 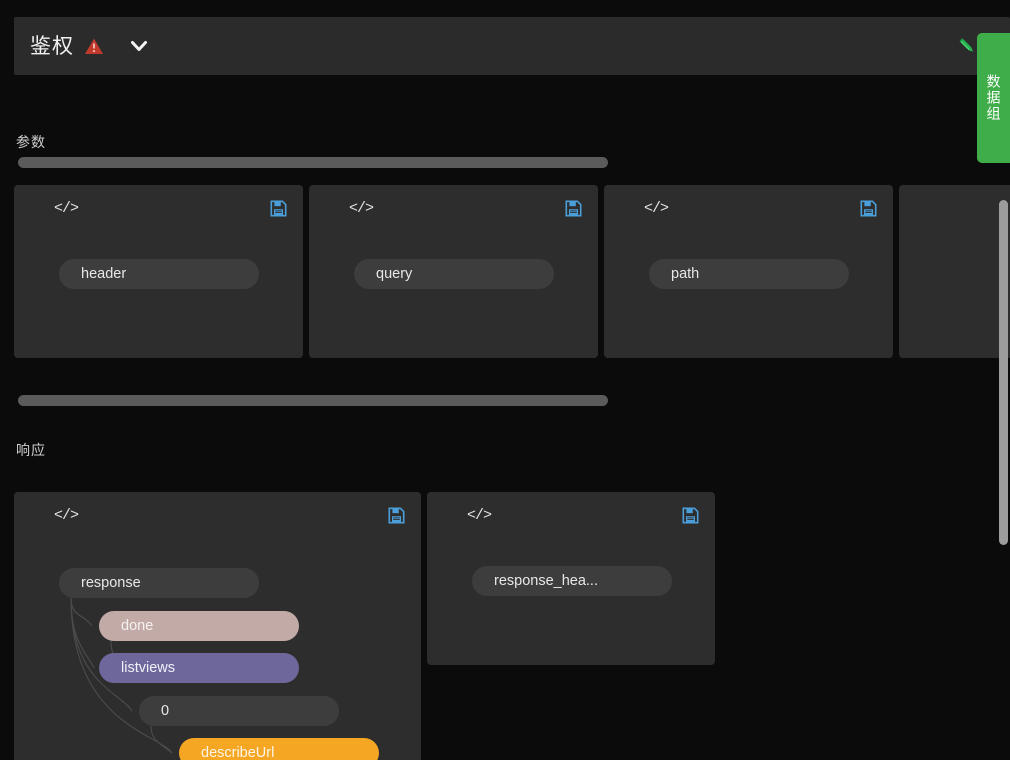 I want to click on param-node-header: header, so click(x=159, y=274).